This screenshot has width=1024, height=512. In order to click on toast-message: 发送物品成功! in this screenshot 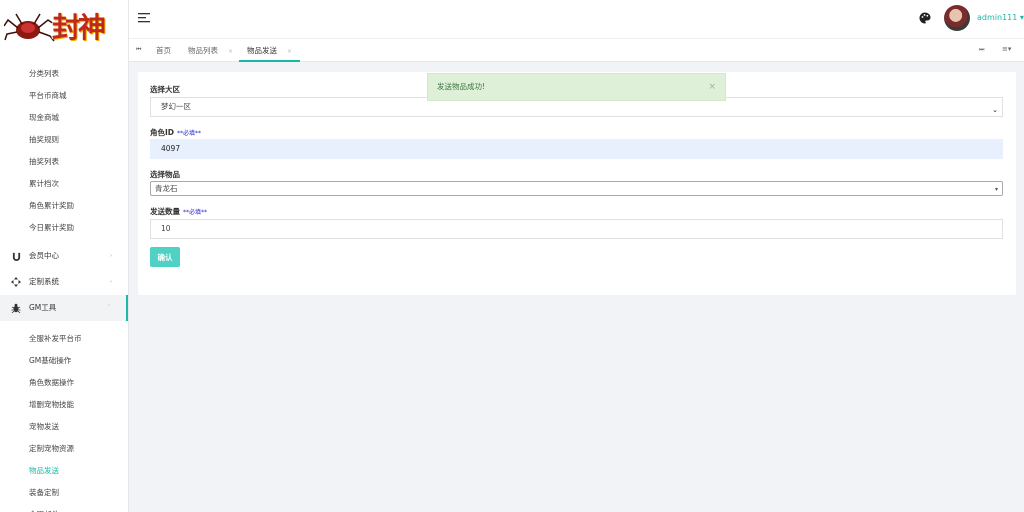, I will do `click(461, 86)`.